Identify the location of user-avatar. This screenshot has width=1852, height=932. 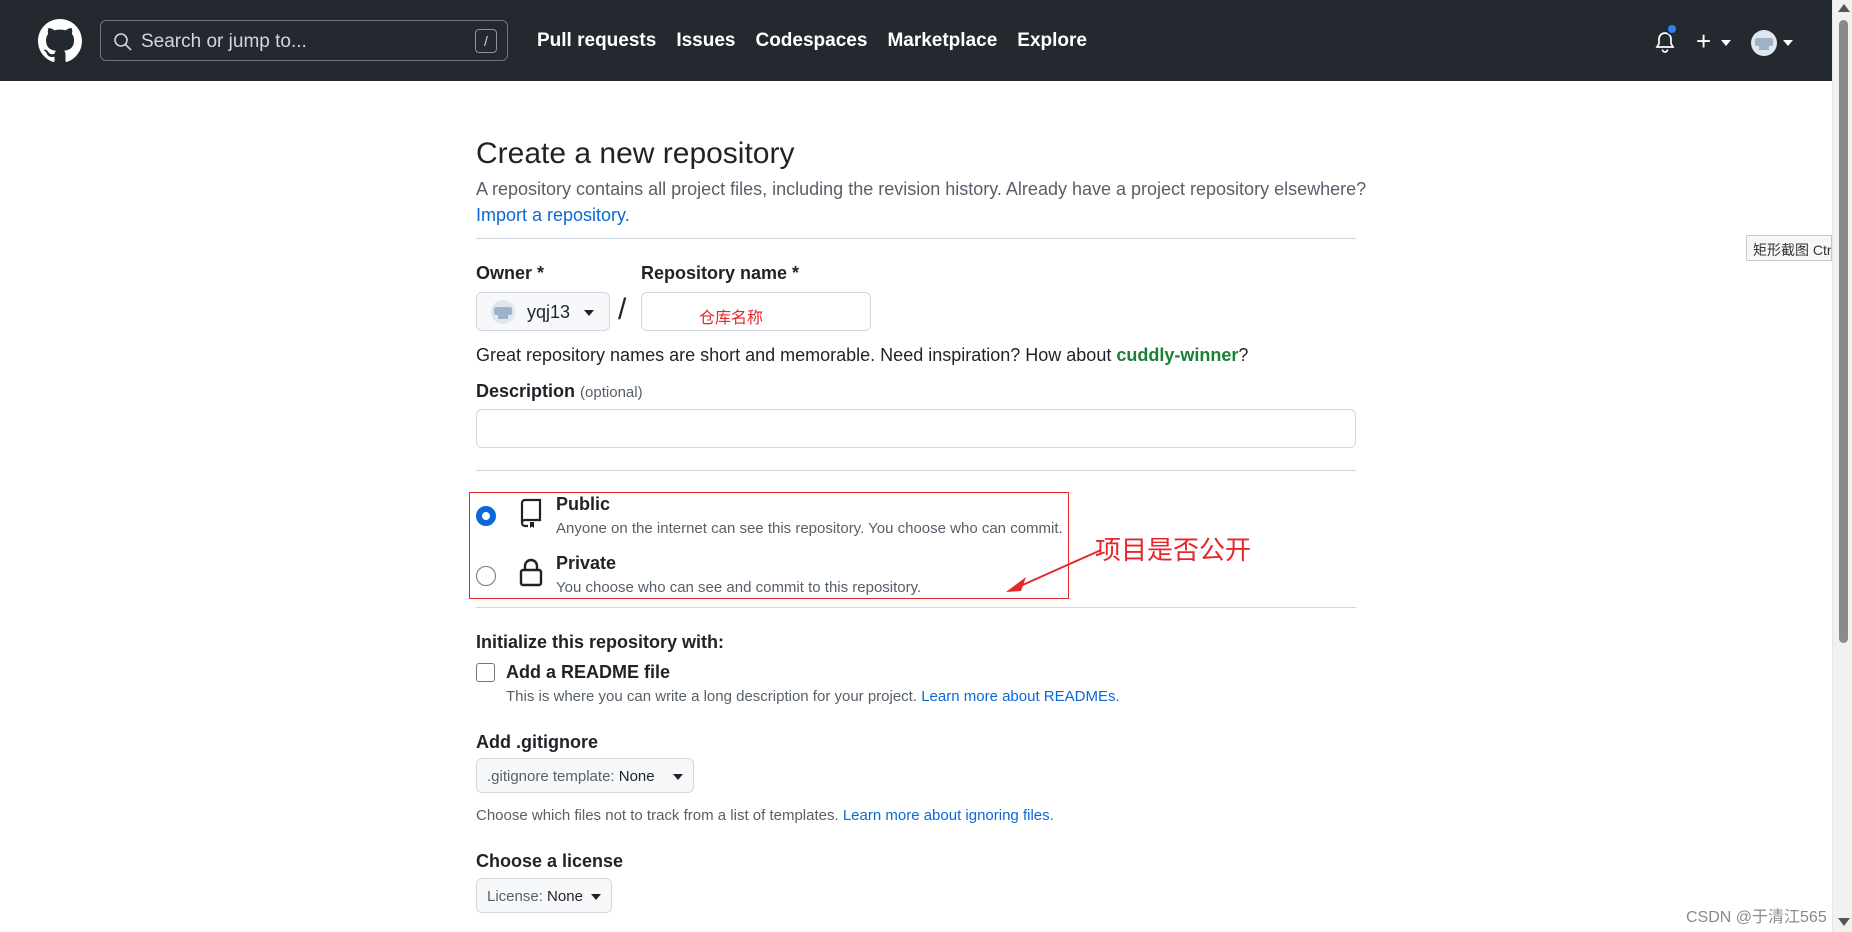
(1764, 43).